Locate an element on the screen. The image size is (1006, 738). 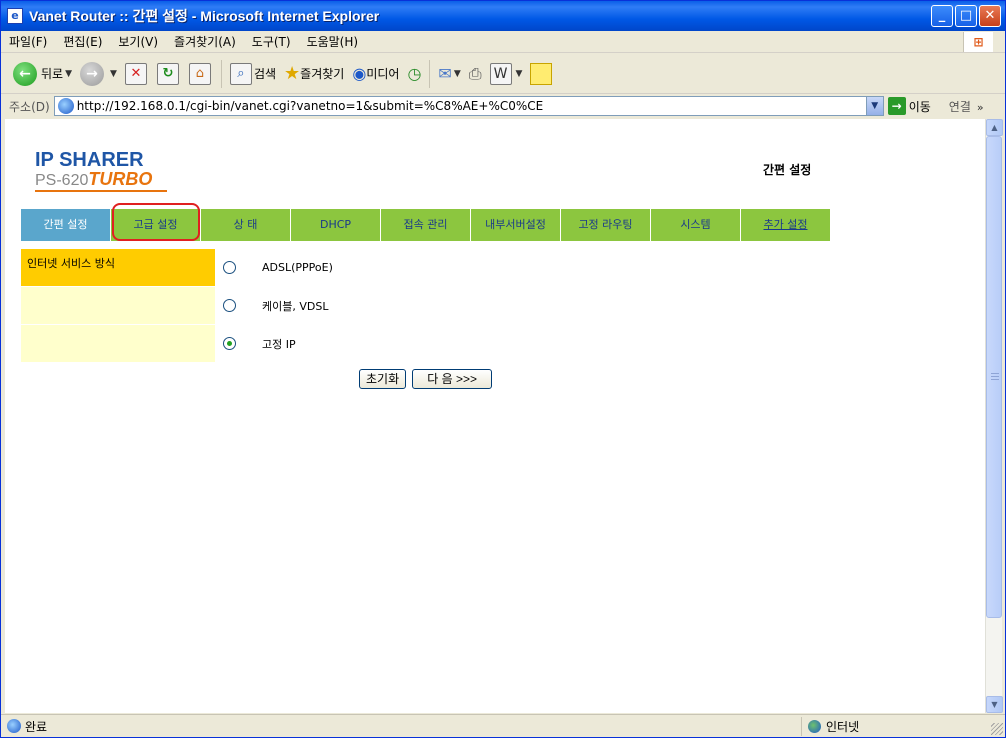
favorites-button: ★ 즐겨찾기 is located at coordinates (314, 74).